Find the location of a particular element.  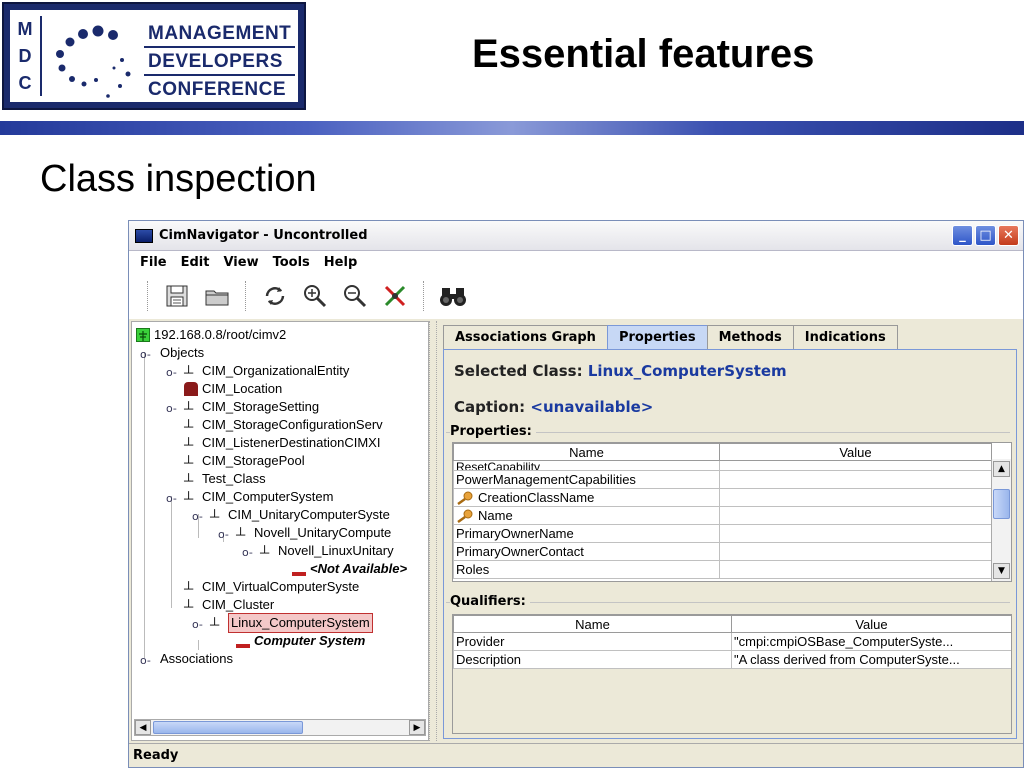

scroll-up-arrow-icon: ▲ is located at coordinates (1001, 469).